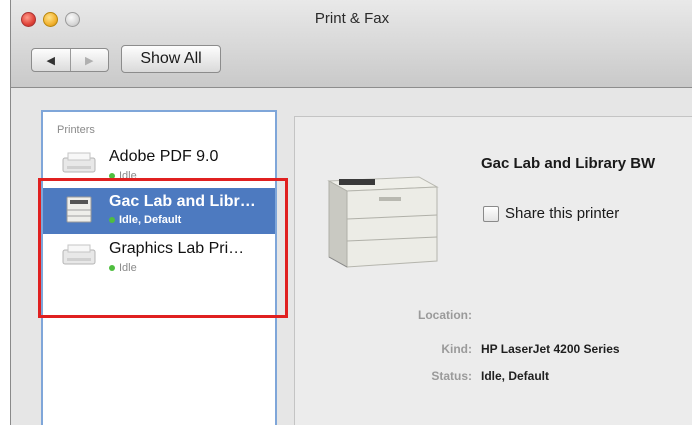 The width and height of the screenshot is (692, 425). I want to click on back-arrow-icon: ◀, so click(50, 60).